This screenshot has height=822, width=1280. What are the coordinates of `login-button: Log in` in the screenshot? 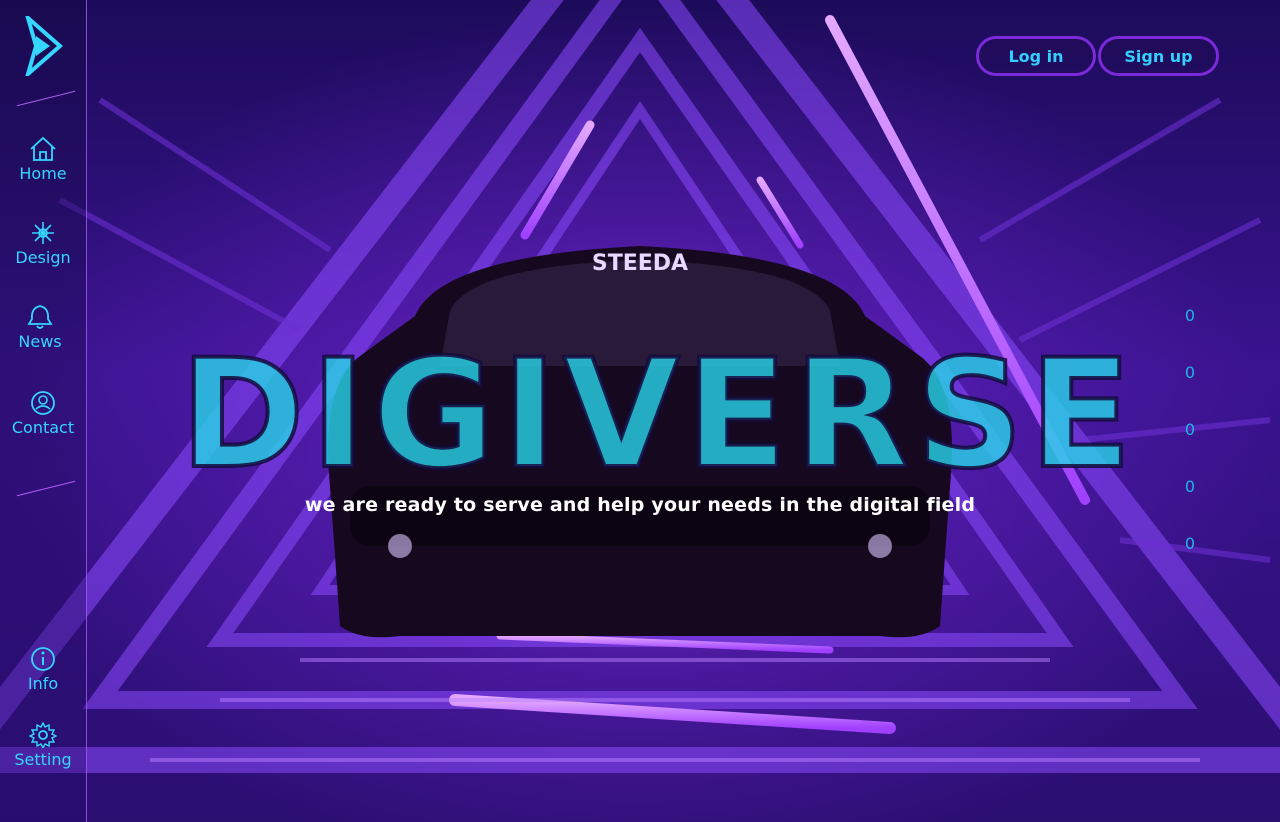 It's located at (1036, 56).